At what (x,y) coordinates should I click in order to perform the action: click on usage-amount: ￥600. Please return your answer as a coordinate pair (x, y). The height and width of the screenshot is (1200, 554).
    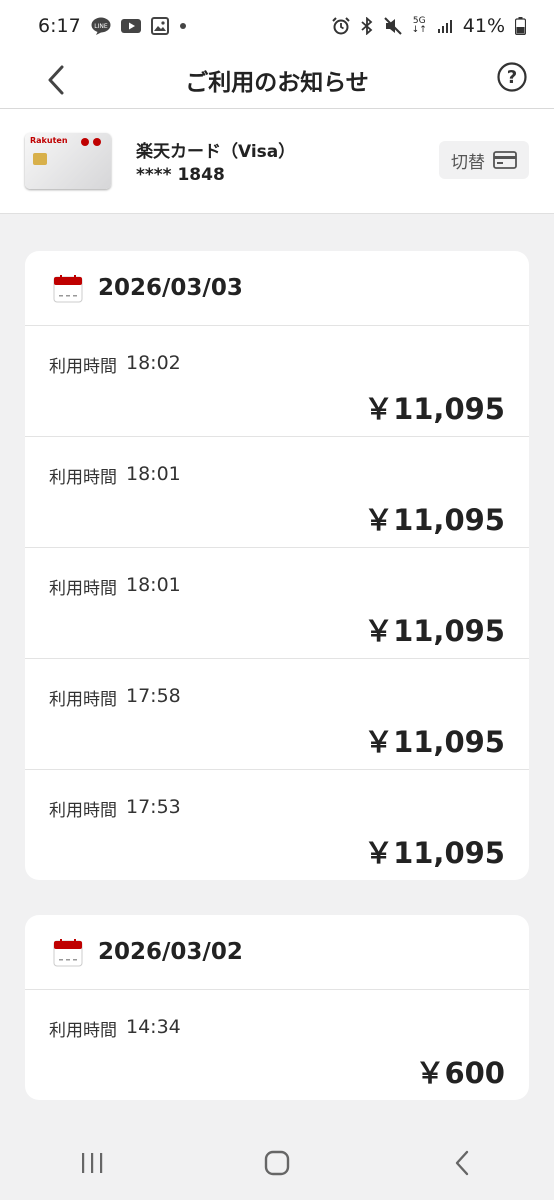
    Looking at the image, I should click on (460, 1073).